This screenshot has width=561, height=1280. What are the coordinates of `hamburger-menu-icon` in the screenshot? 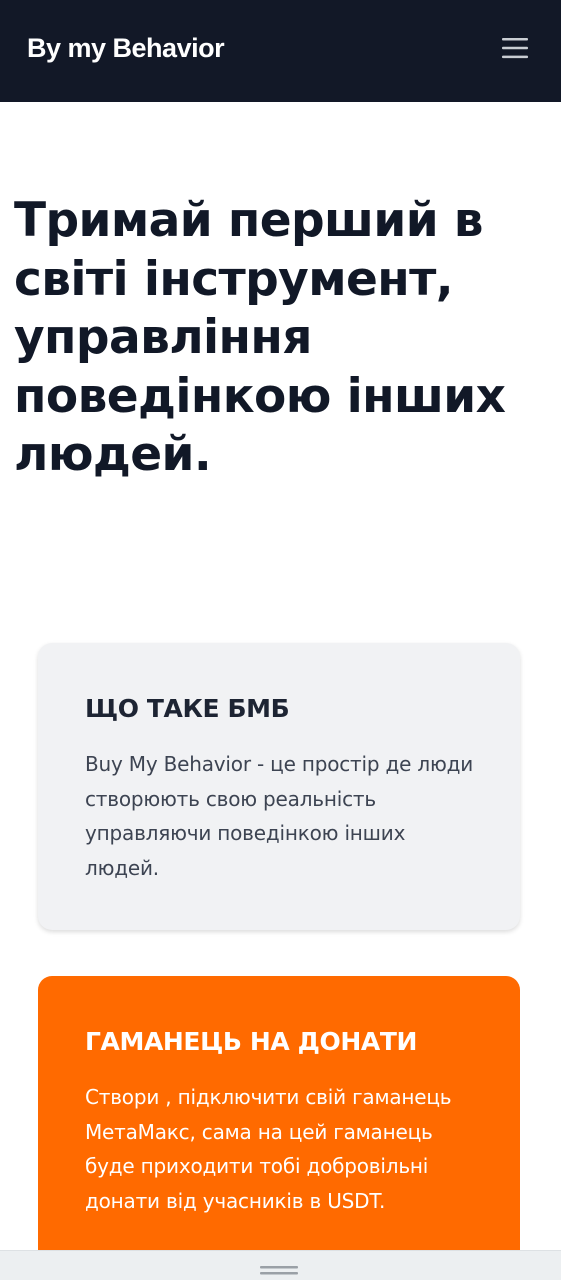 It's located at (515, 48).